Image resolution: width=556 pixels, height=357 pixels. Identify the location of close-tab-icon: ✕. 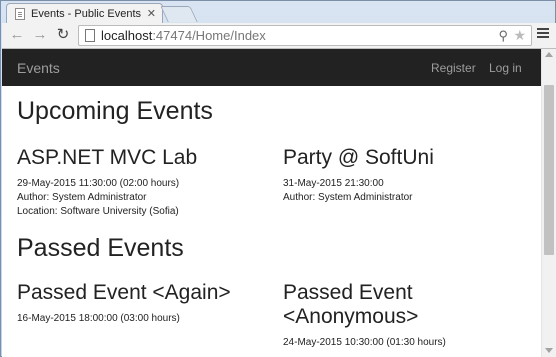
(151, 13).